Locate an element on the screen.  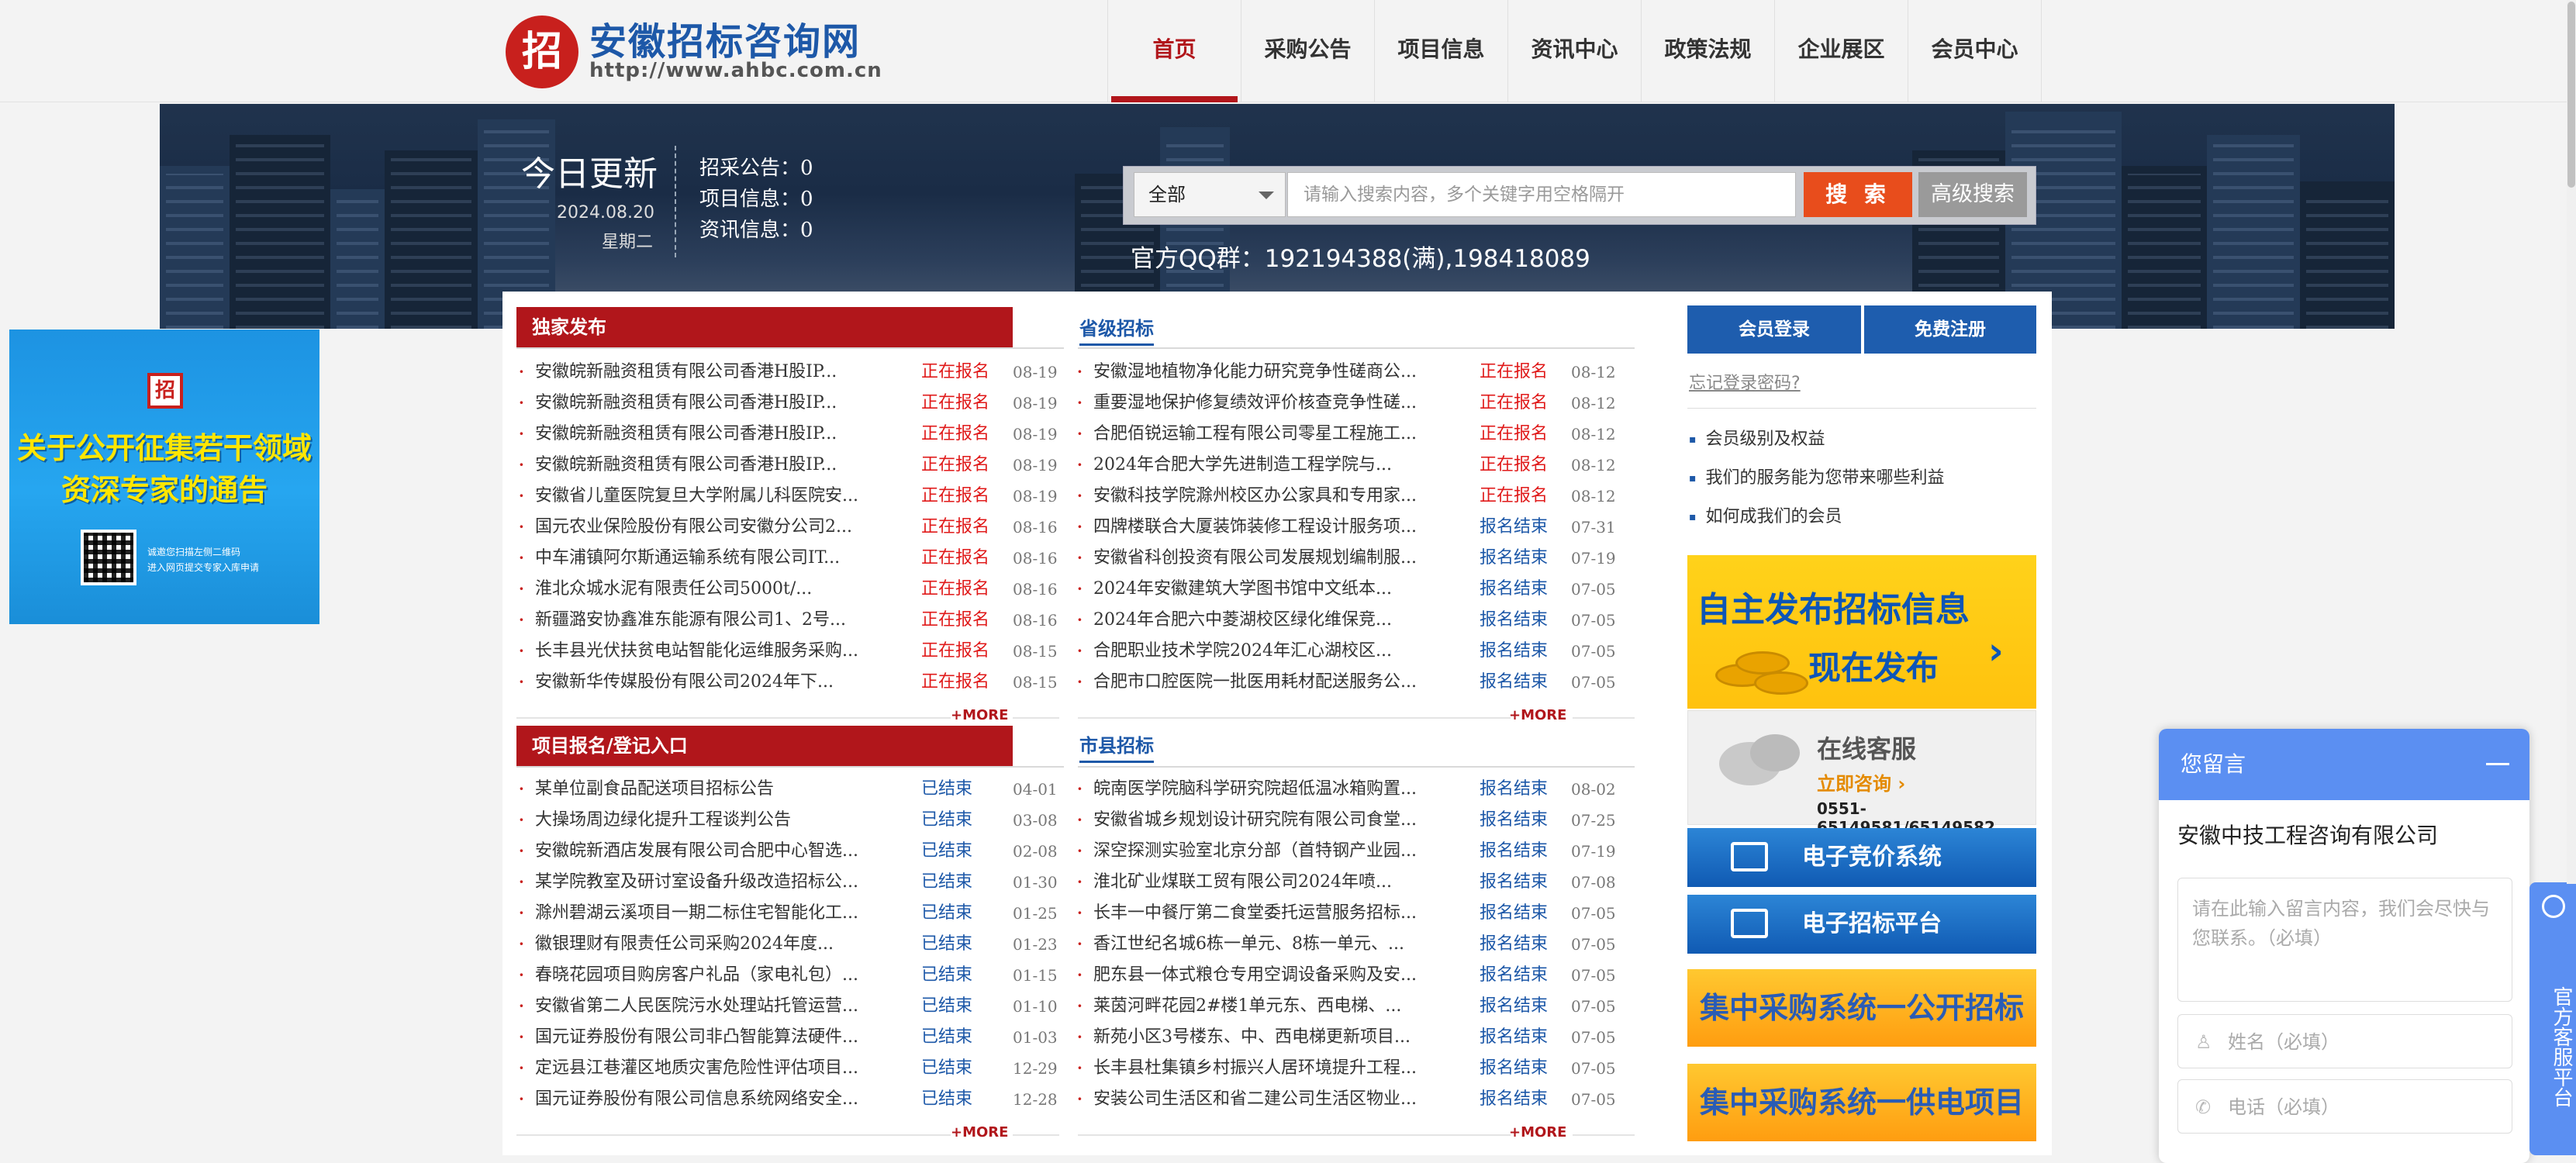
list-item: 合肥佰锐运输工程有限公司零星工程施工... 正在报名 08-12 is located at coordinates (1349, 434).